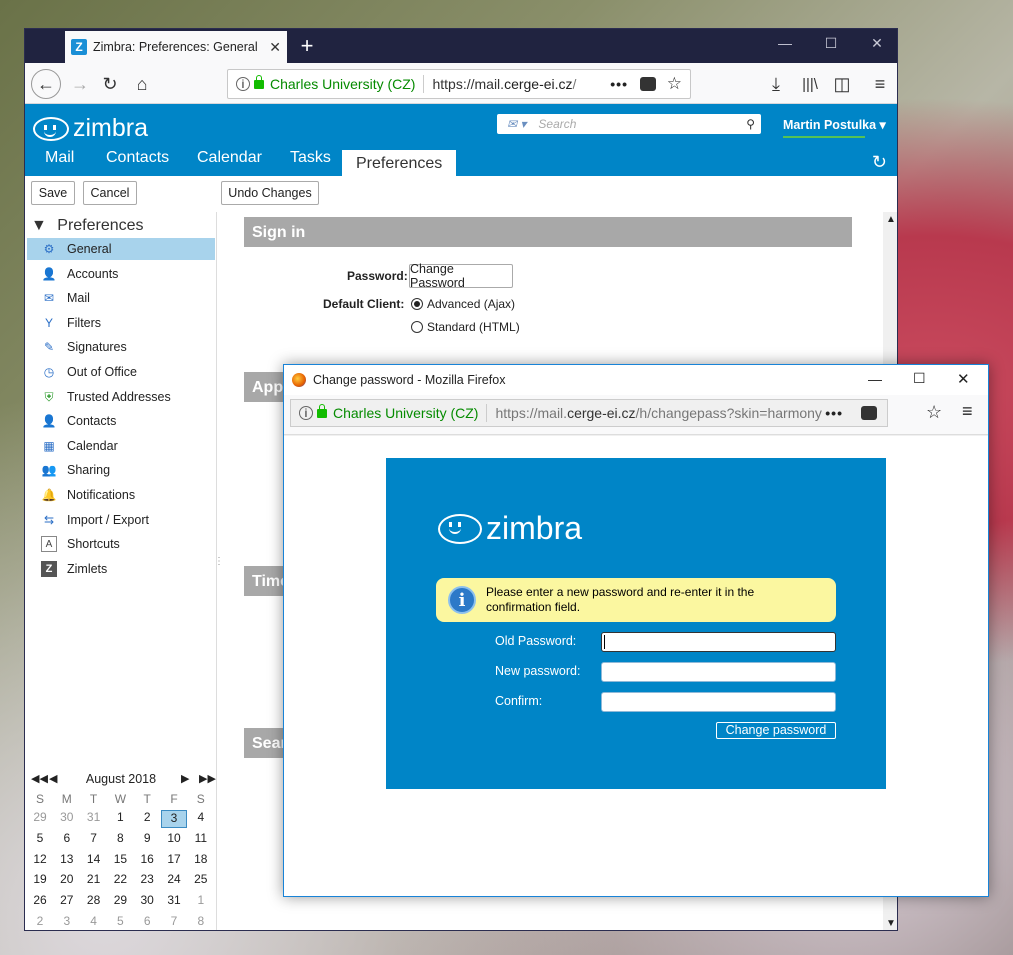 The width and height of the screenshot is (1013, 955). I want to click on calendar-day: 15, so click(120, 859).